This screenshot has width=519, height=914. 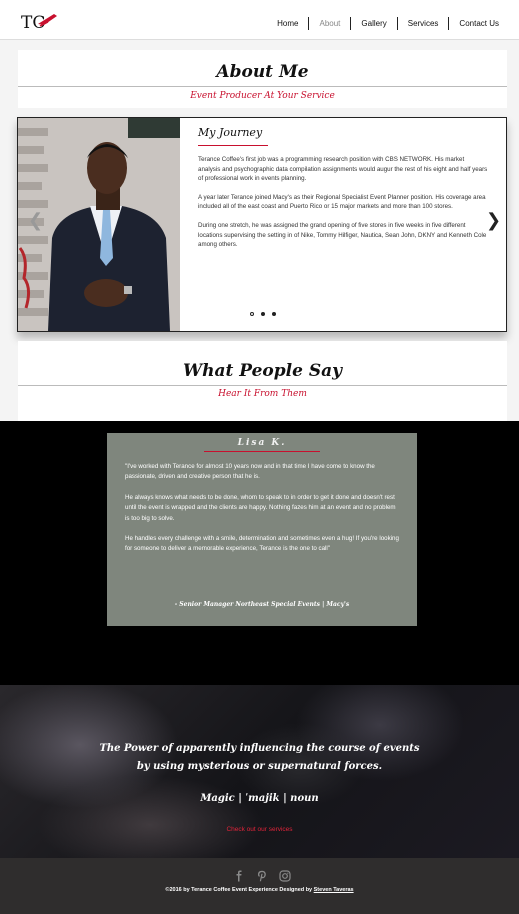 I want to click on slide-indicators, so click(x=263, y=314).